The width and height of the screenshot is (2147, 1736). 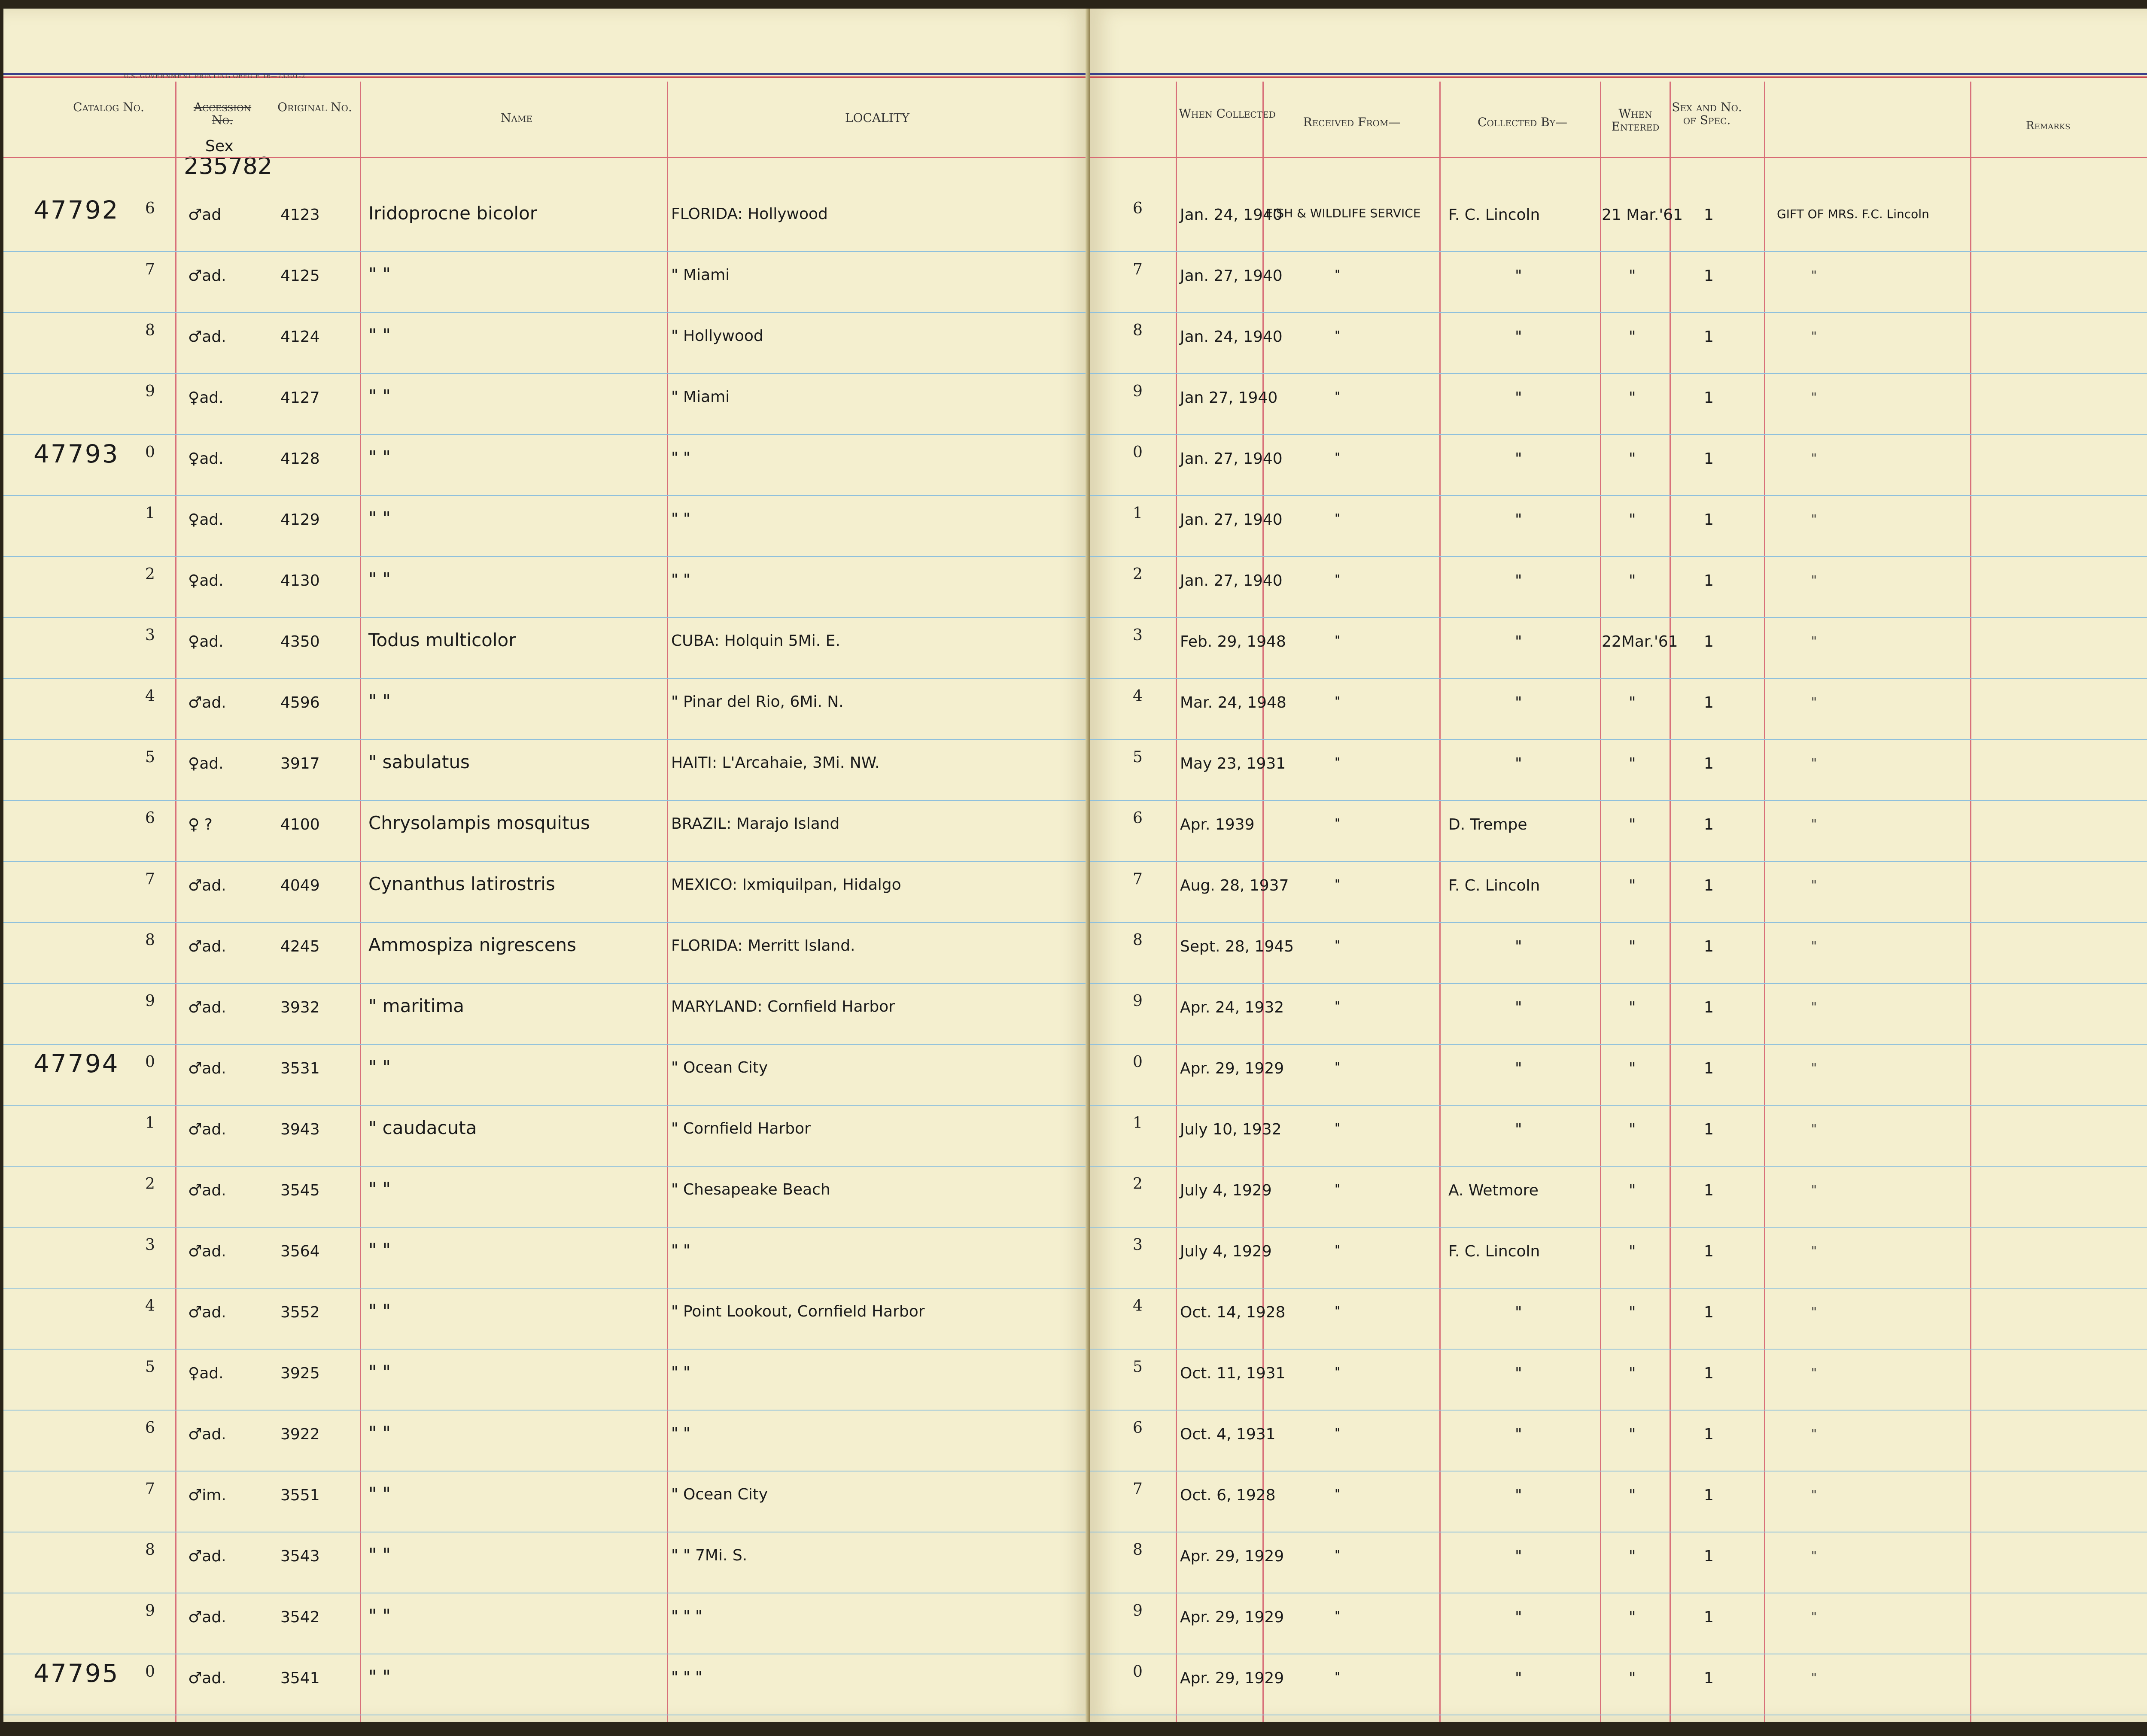 What do you see at coordinates (300, 459) in the screenshot?
I see `original-number: 4128` at bounding box center [300, 459].